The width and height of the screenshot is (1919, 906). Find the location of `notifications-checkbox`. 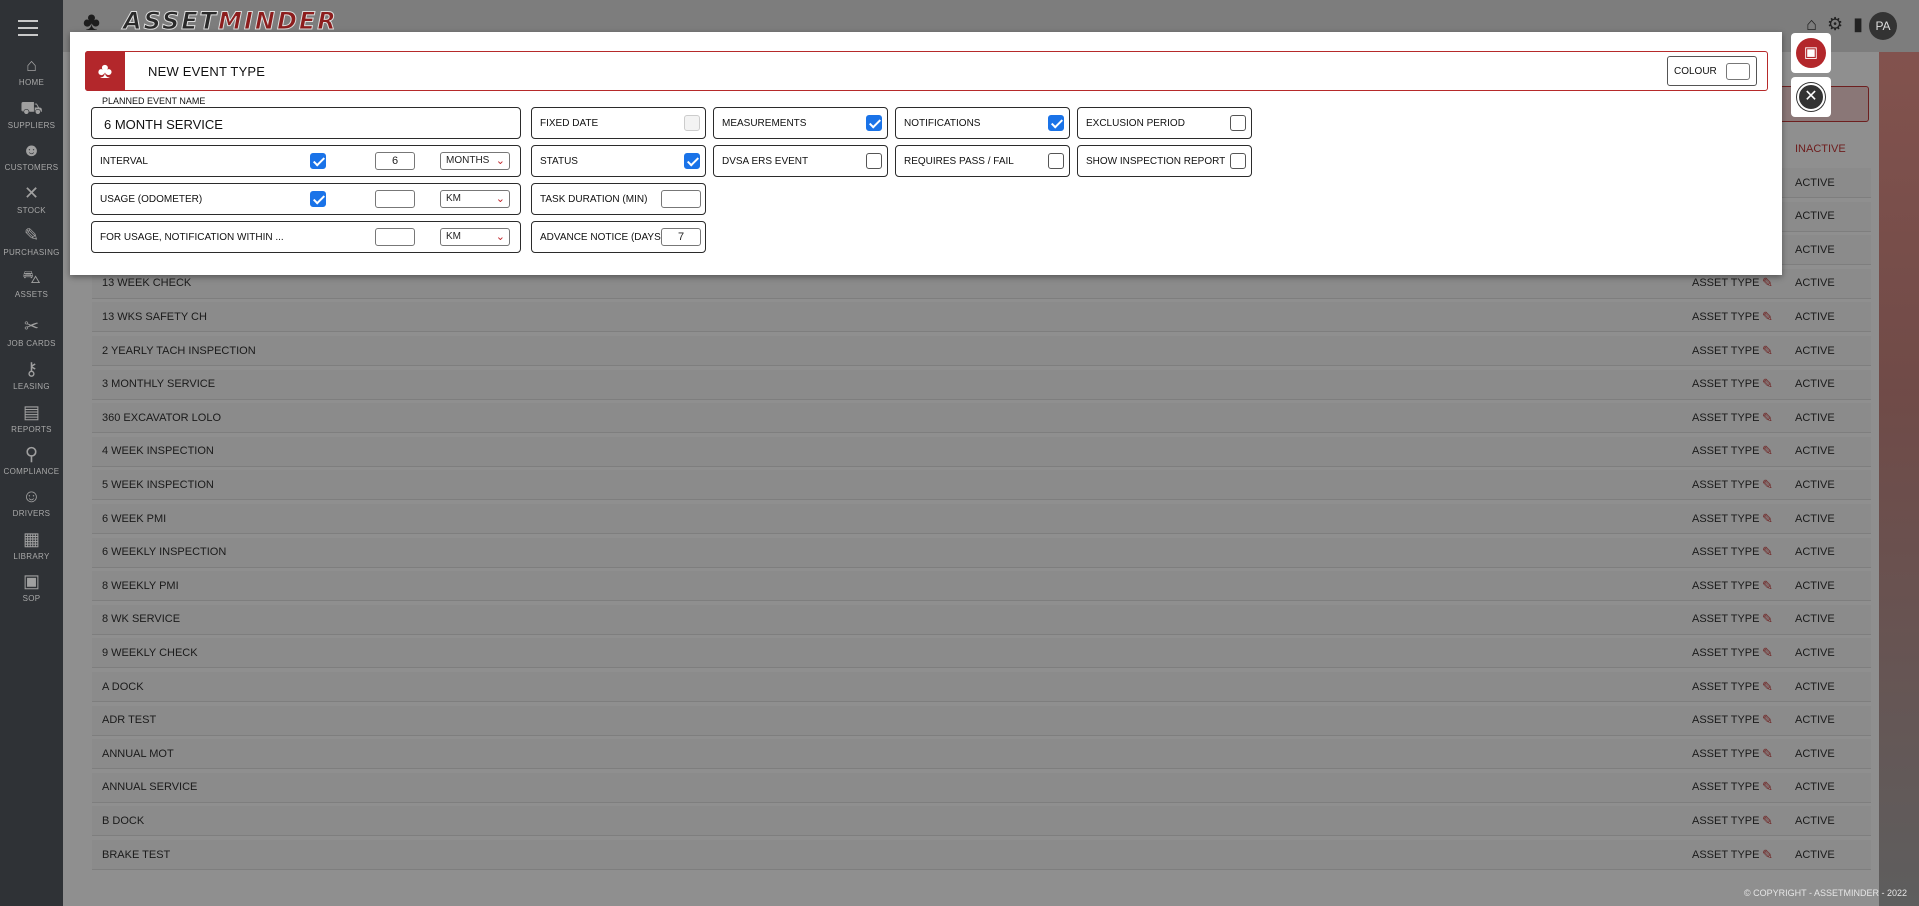

notifications-checkbox is located at coordinates (1056, 123).